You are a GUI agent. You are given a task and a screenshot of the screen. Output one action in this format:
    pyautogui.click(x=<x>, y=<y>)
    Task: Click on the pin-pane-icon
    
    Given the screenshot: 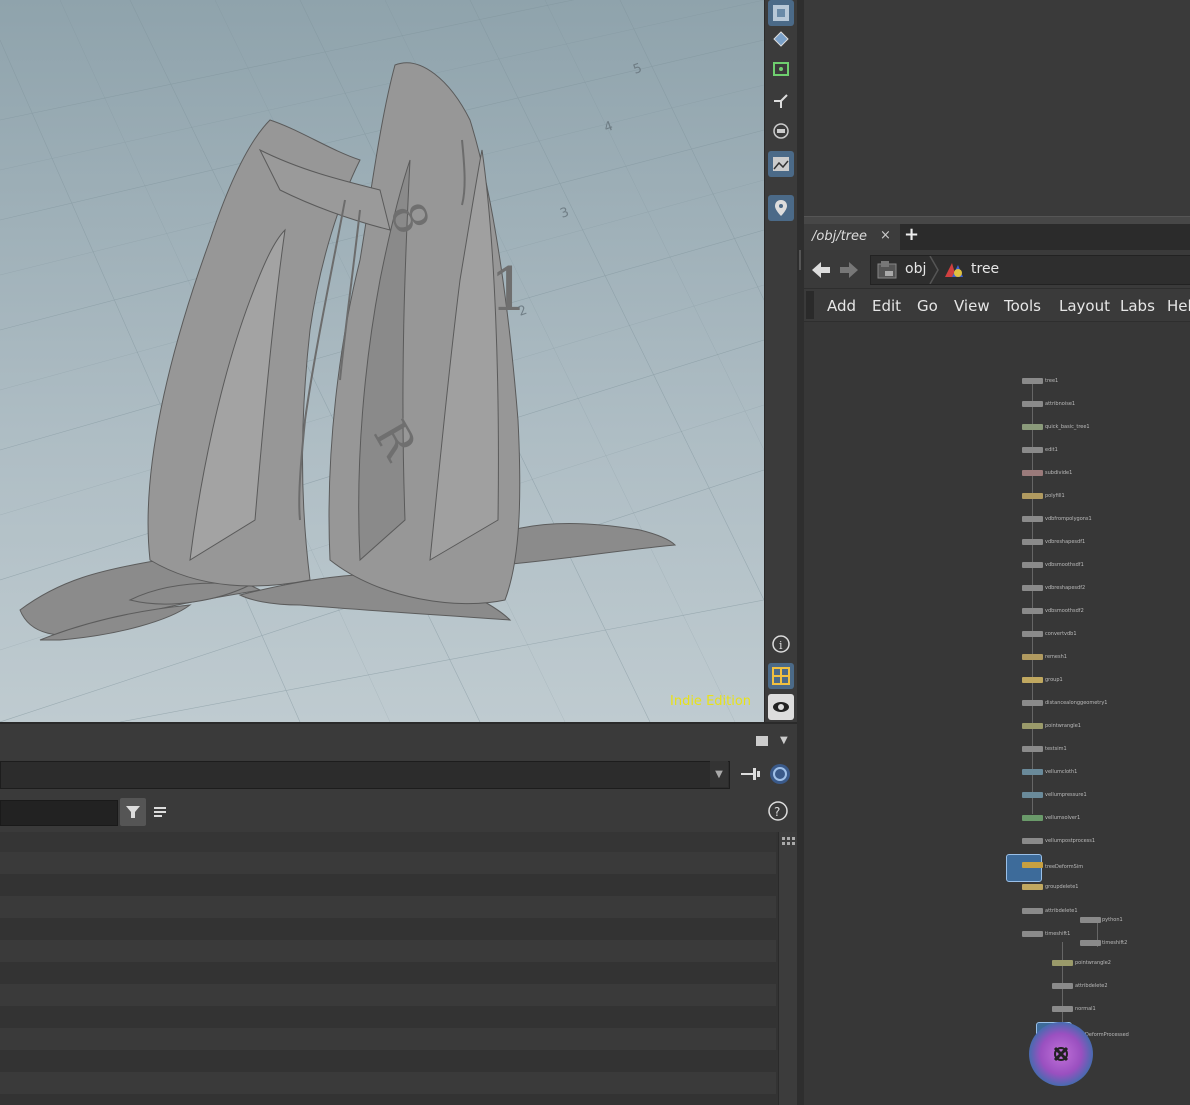 What is the action you would take?
    pyautogui.click(x=750, y=774)
    